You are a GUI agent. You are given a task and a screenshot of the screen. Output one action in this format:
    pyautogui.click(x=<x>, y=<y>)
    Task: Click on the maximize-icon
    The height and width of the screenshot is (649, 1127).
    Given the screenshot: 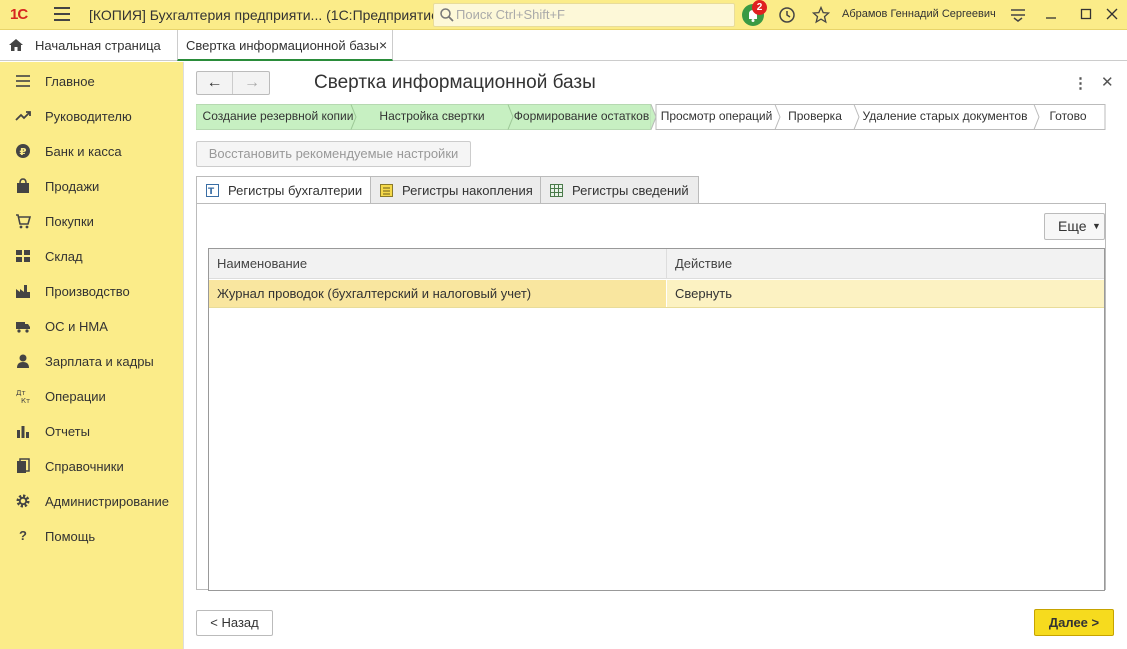 What is the action you would take?
    pyautogui.click(x=1086, y=14)
    